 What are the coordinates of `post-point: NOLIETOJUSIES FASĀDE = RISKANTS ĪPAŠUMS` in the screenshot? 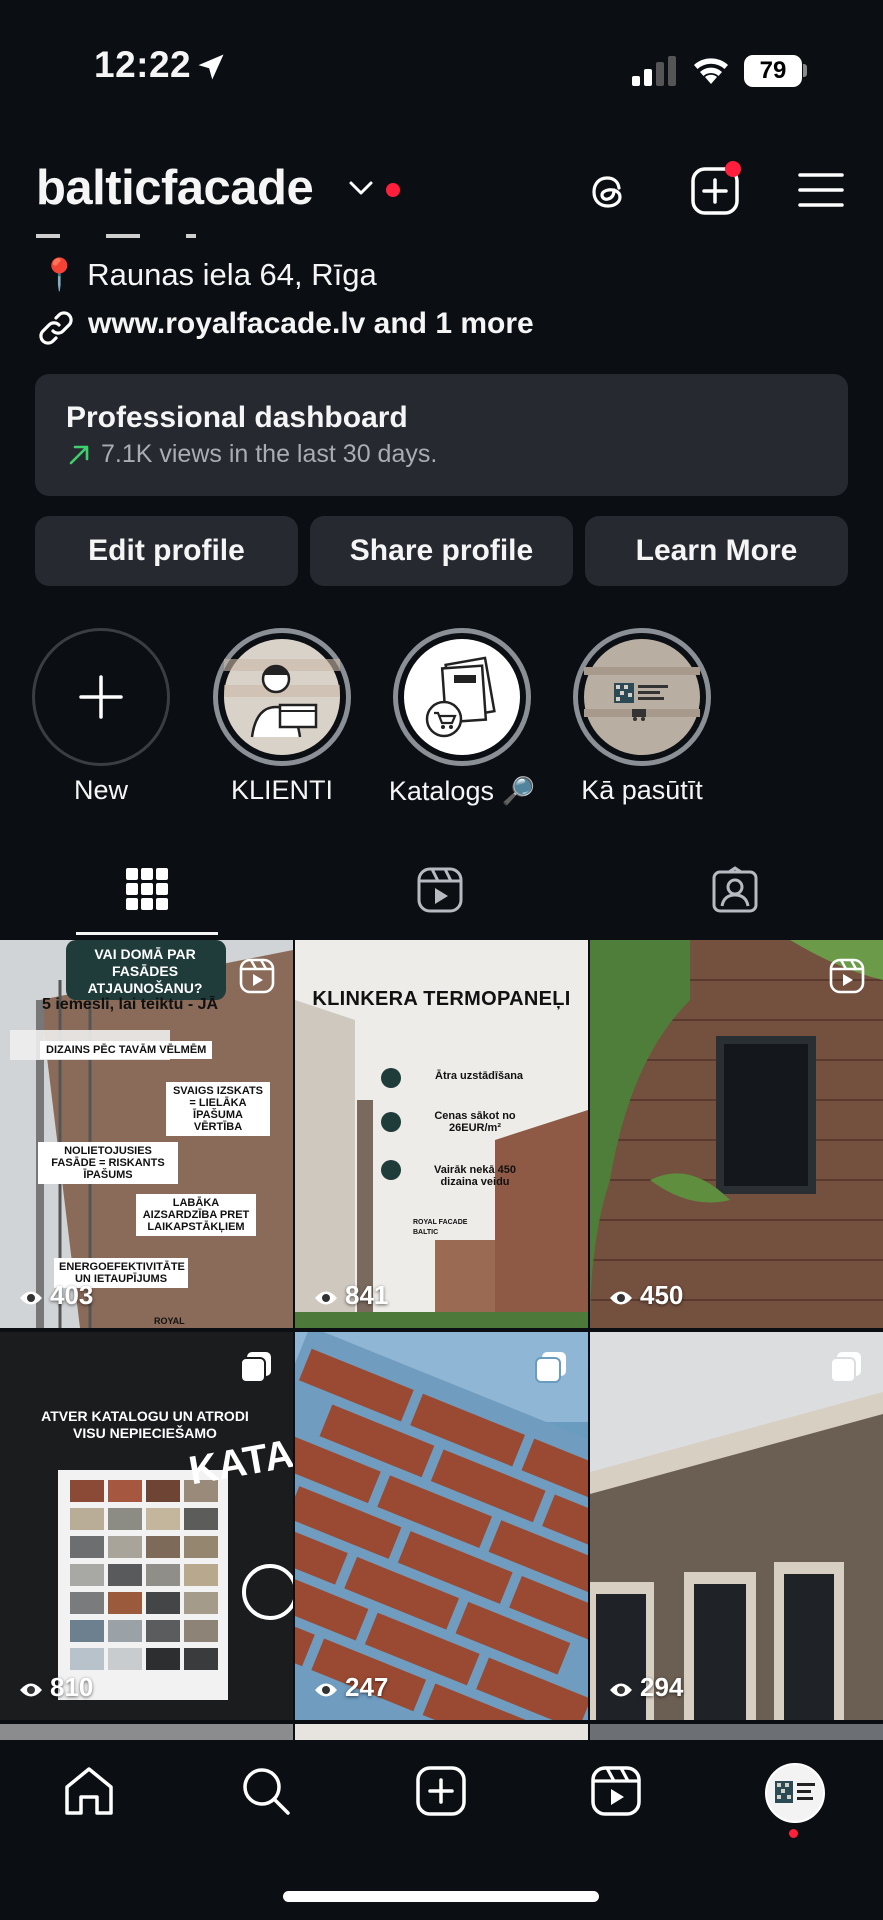 It's located at (108, 1163).